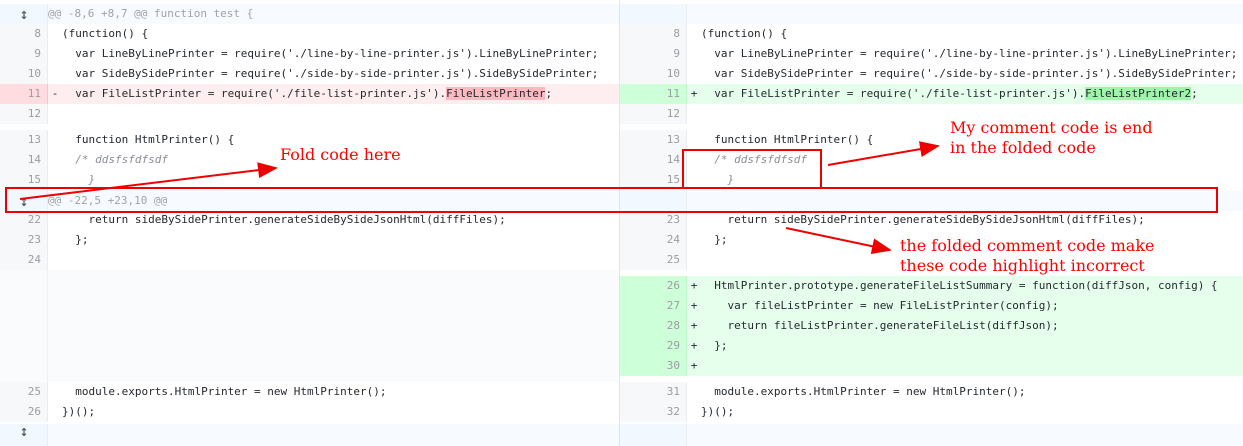 This screenshot has width=1243, height=446. What do you see at coordinates (79, 179) in the screenshot?
I see `code-text: }` at bounding box center [79, 179].